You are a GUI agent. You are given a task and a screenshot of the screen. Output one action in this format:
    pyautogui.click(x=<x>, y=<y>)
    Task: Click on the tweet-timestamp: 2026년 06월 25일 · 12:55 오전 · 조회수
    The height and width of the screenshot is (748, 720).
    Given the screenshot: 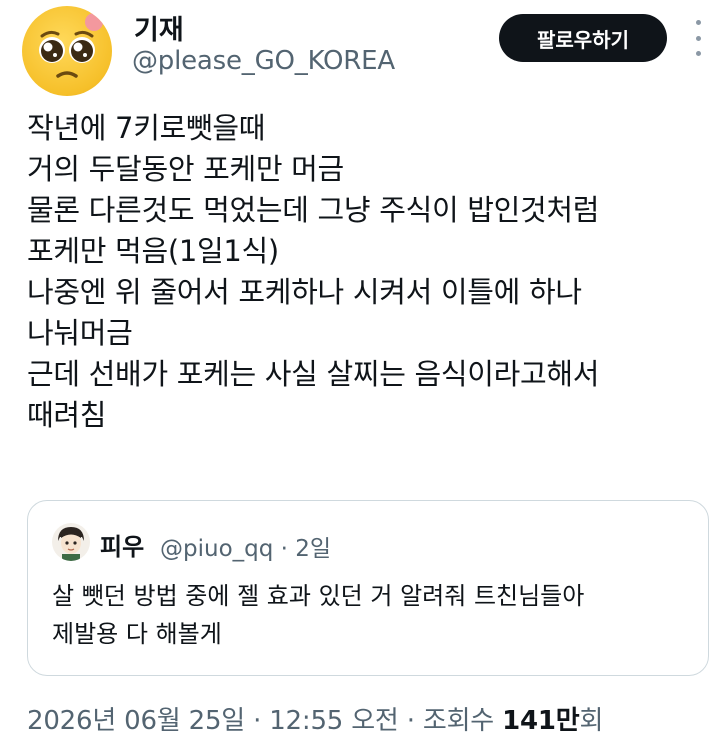 What is the action you would take?
    pyautogui.click(x=264, y=721)
    